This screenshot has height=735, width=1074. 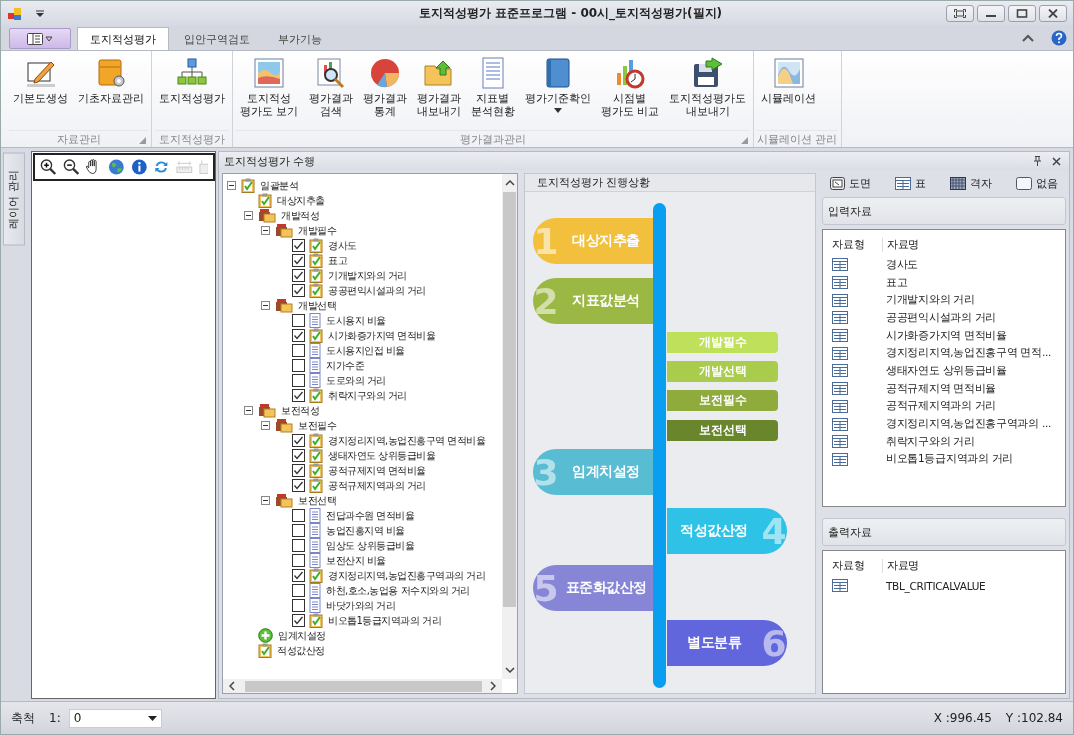 I want to click on ribbon-tab: 토지적성평가, so click(x=123, y=38).